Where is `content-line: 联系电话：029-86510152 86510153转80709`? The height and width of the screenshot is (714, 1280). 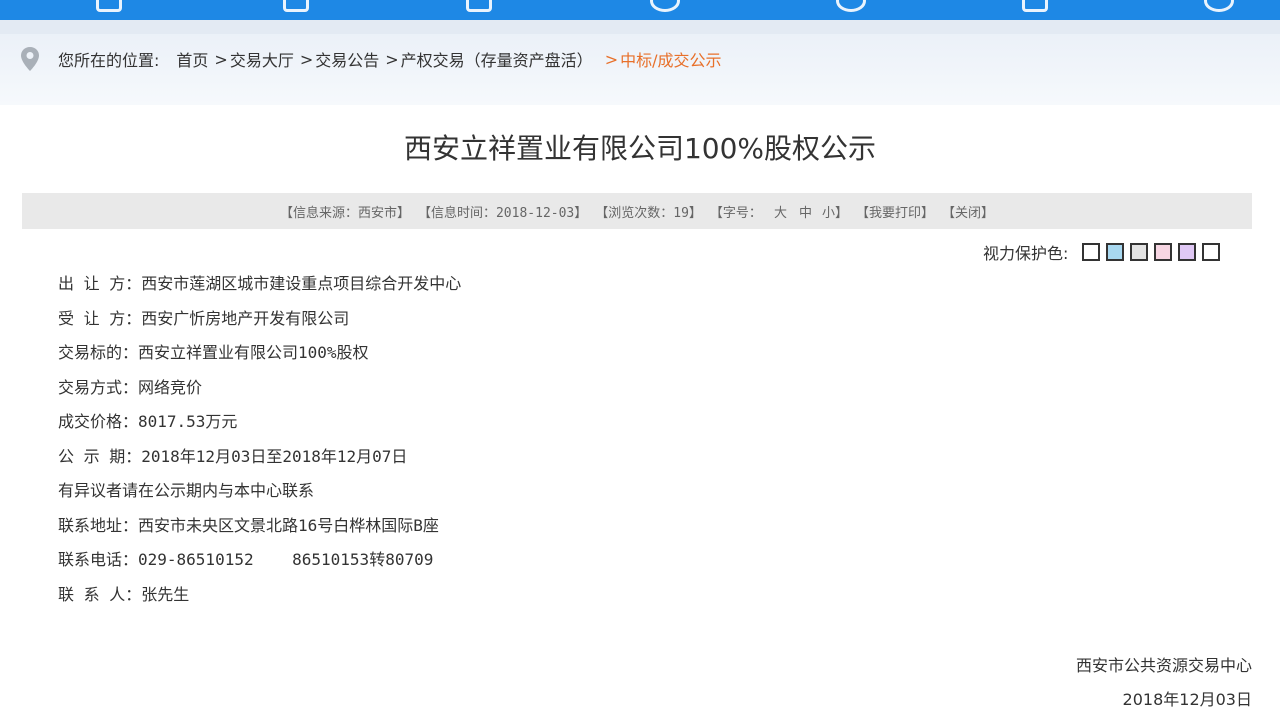
content-line: 联系电话：029-86510152 86510153转80709 is located at coordinates (246, 559).